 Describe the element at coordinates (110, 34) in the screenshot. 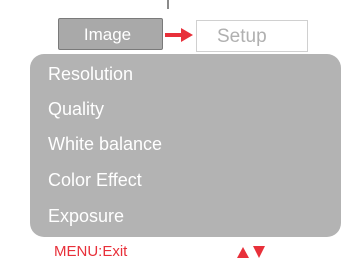

I see `tab-image: Image` at that location.